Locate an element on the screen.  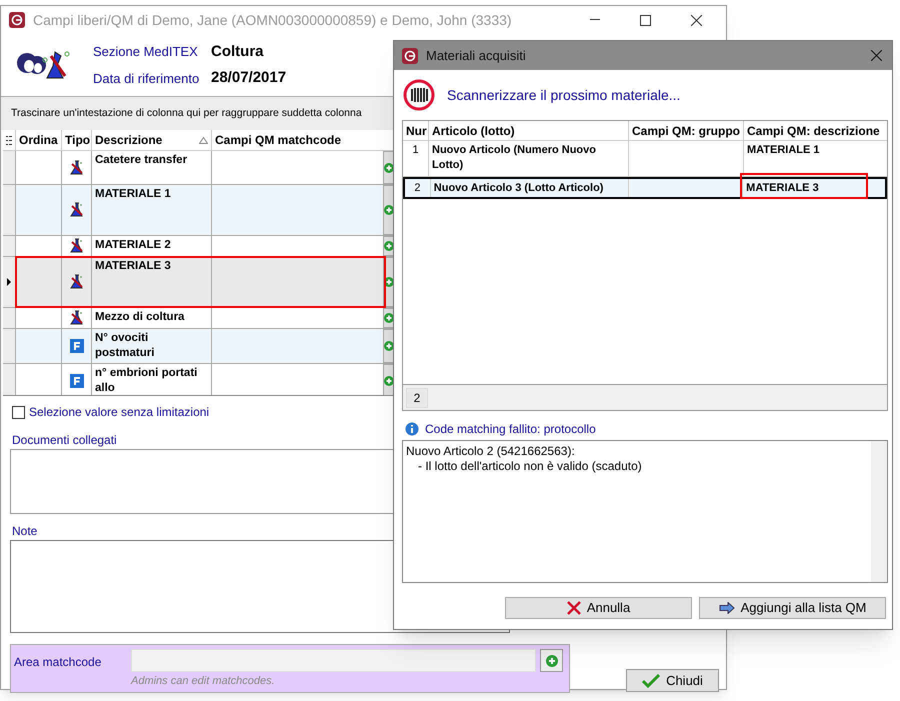
header-value: Coltura is located at coordinates (237, 52).